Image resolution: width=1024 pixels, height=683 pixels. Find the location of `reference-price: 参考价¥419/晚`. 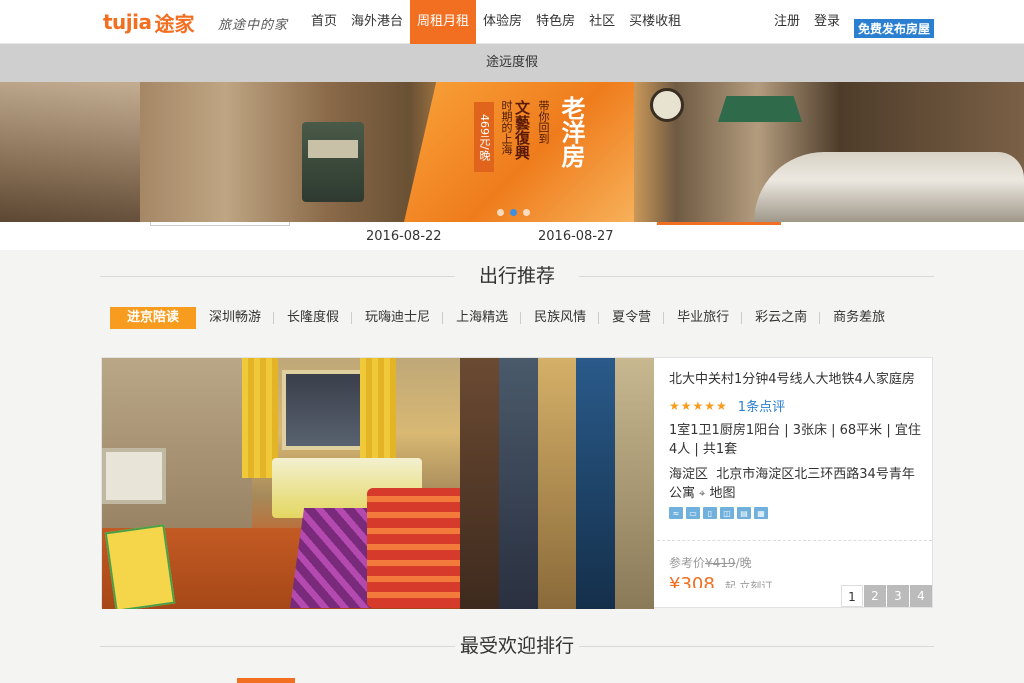

reference-price: 参考价¥419/晚 is located at coordinates (710, 562).